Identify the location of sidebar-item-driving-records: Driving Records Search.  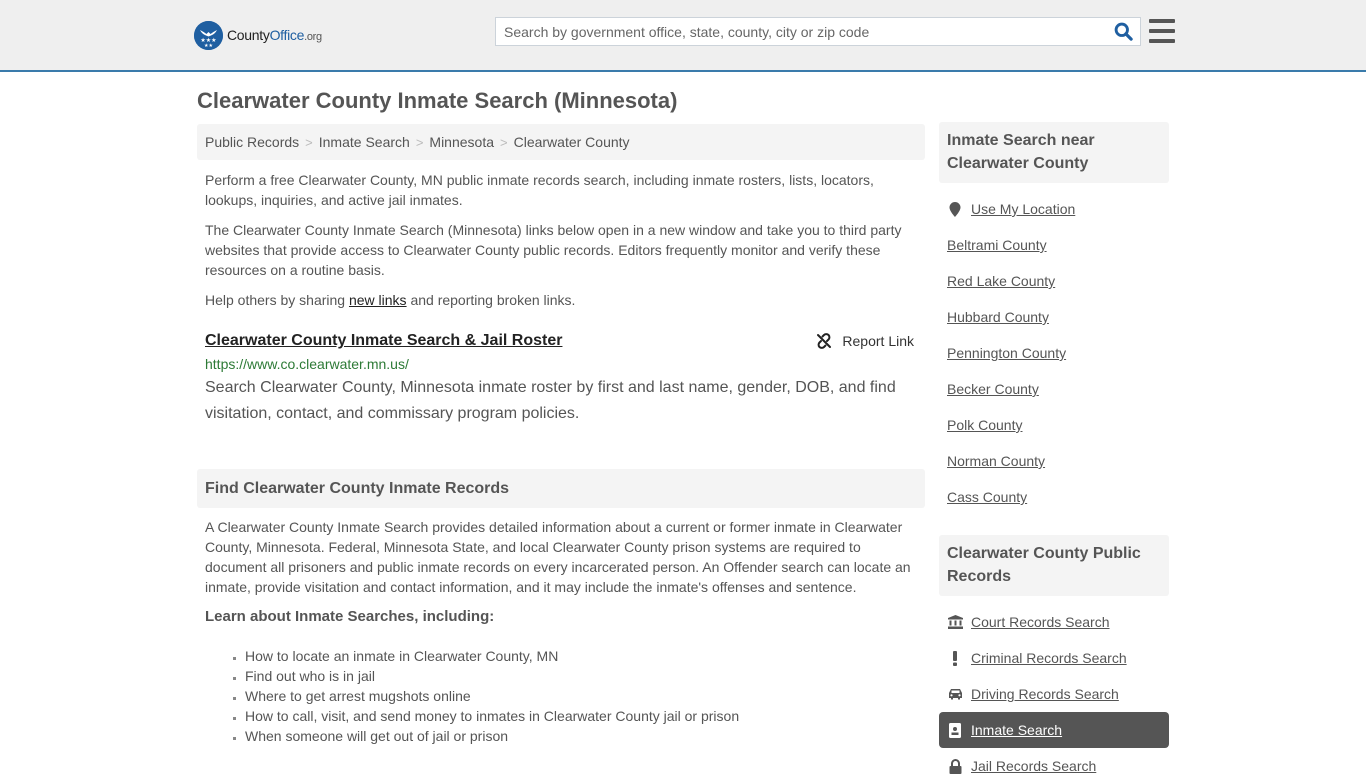
(1054, 694).